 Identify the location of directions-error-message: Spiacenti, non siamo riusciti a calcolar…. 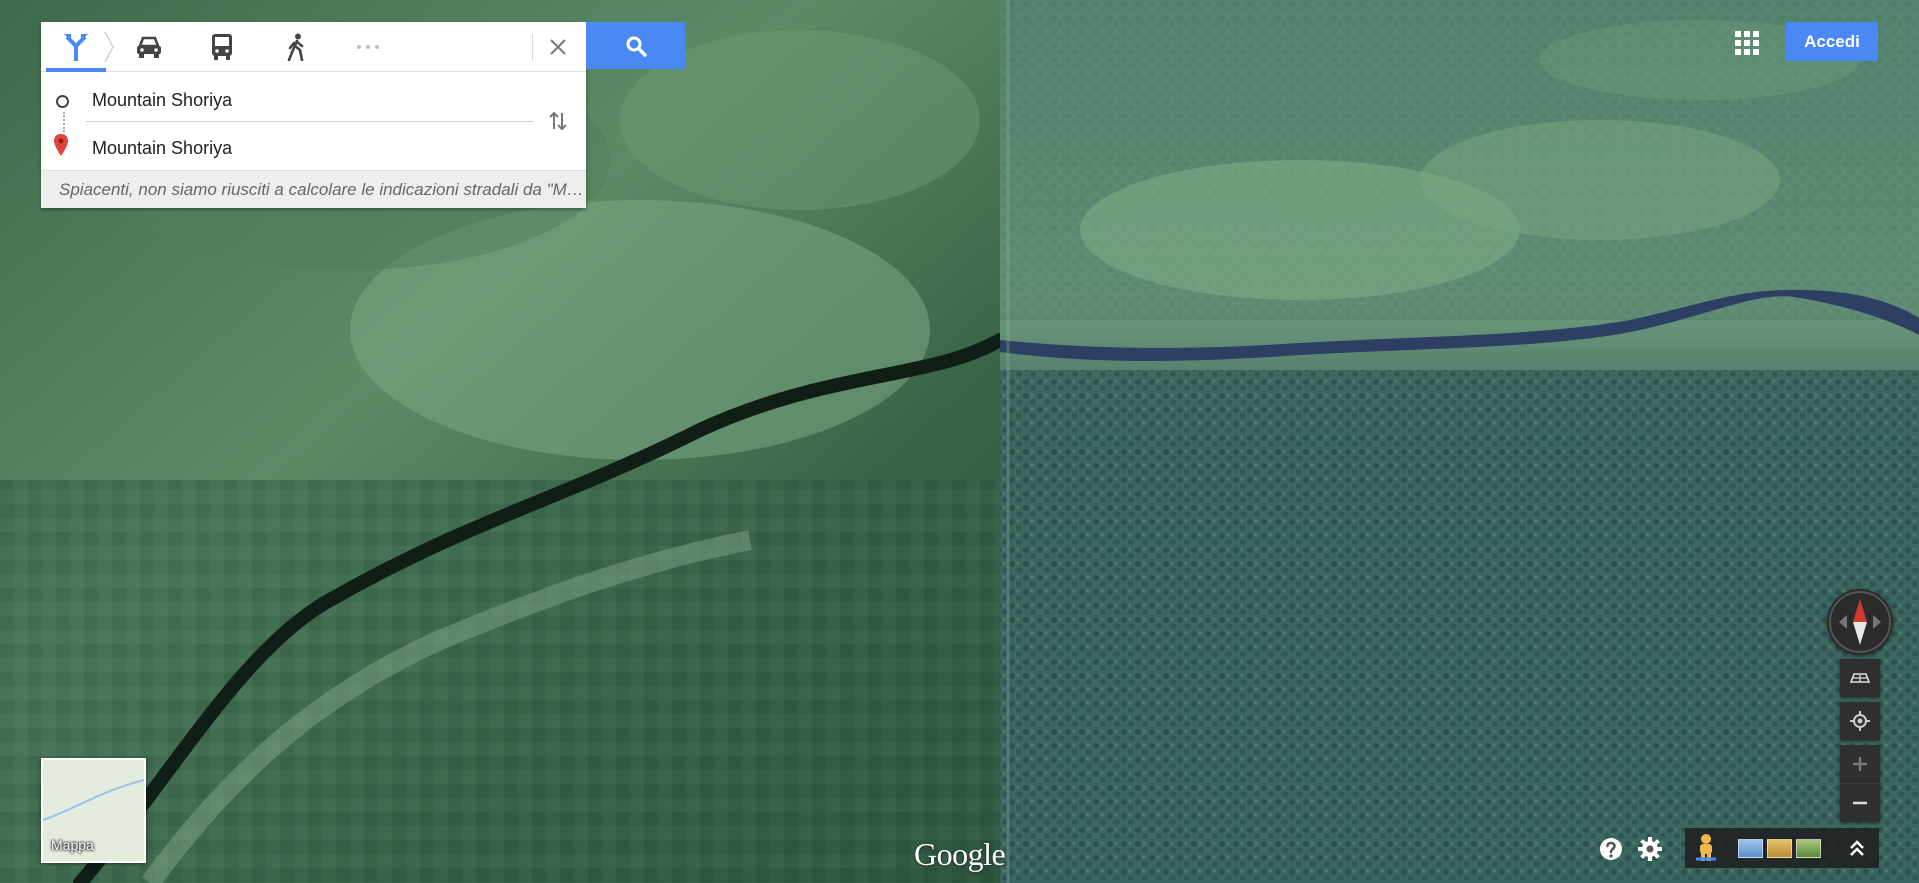
(313, 189).